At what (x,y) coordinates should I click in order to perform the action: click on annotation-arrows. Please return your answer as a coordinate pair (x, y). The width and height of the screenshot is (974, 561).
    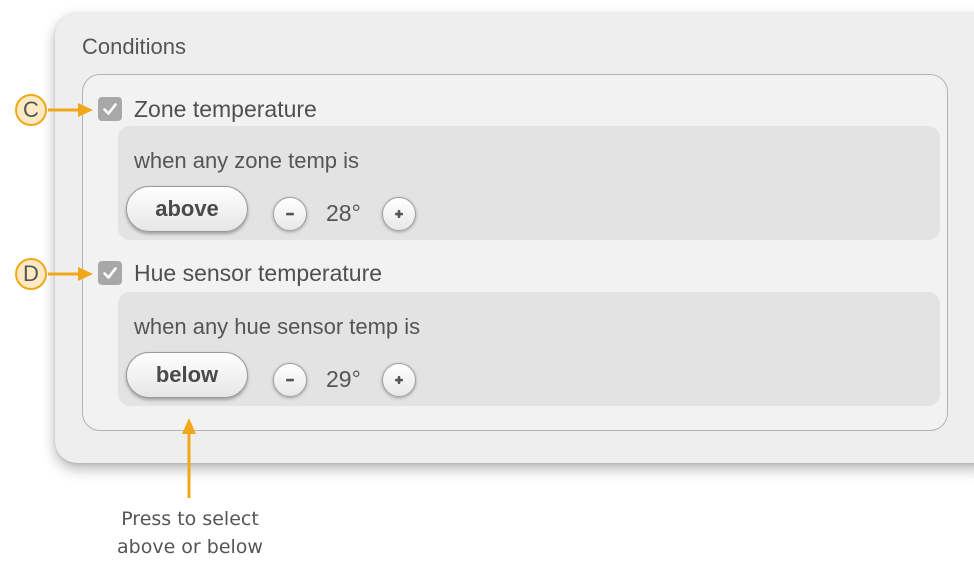
    Looking at the image, I should click on (122, 300).